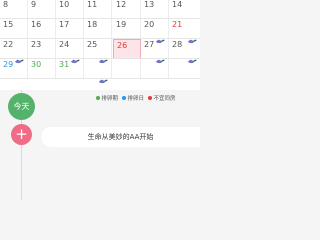  What do you see at coordinates (70, 9) in the screenshot?
I see `calendar-day: 10` at bounding box center [70, 9].